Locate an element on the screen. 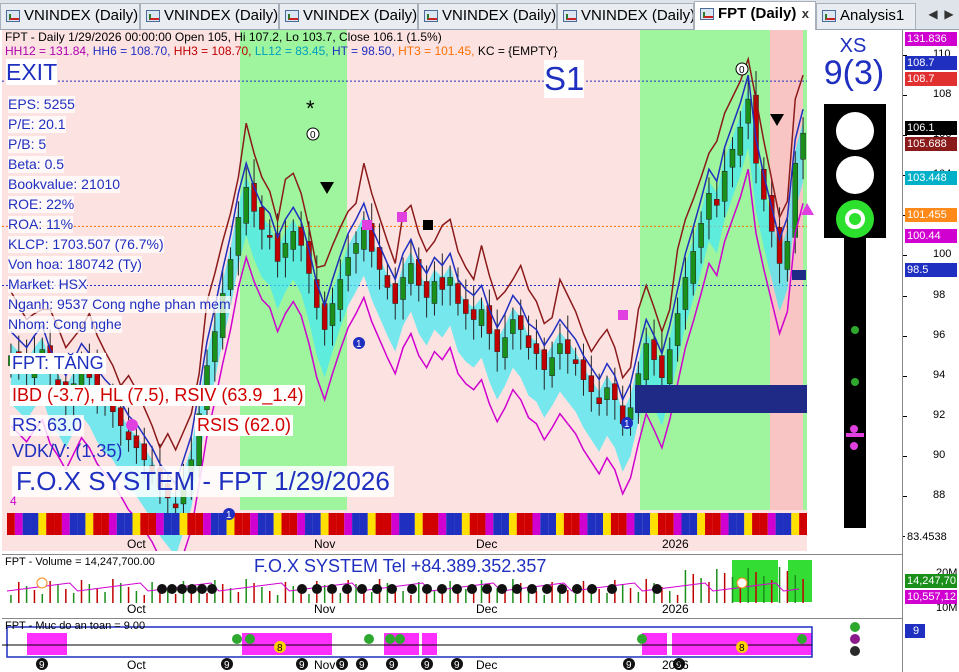 This screenshot has width=959, height=672. ibd-label: IBD (-3.7), HL (7.5), RSIV (63.9_1.4) is located at coordinates (158, 395).